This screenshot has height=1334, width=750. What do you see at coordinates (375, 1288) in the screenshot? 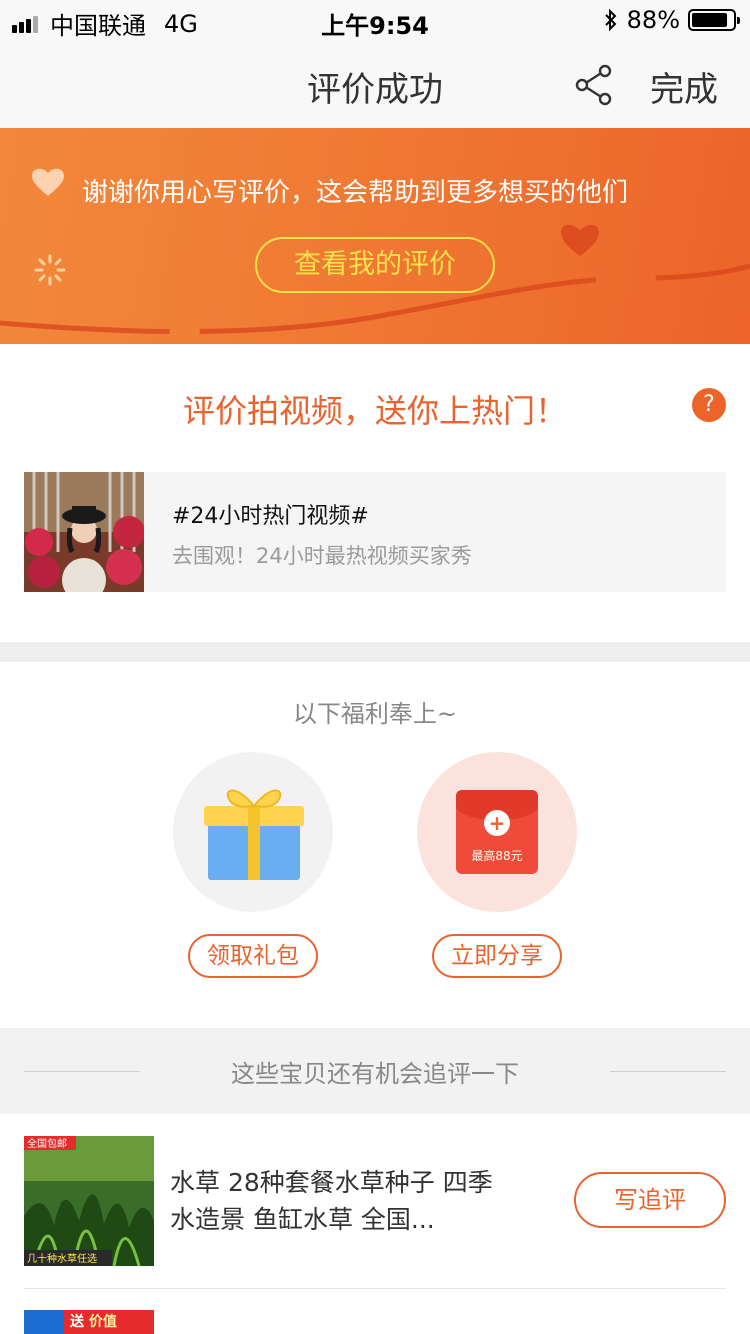
I see `list-divider` at bounding box center [375, 1288].